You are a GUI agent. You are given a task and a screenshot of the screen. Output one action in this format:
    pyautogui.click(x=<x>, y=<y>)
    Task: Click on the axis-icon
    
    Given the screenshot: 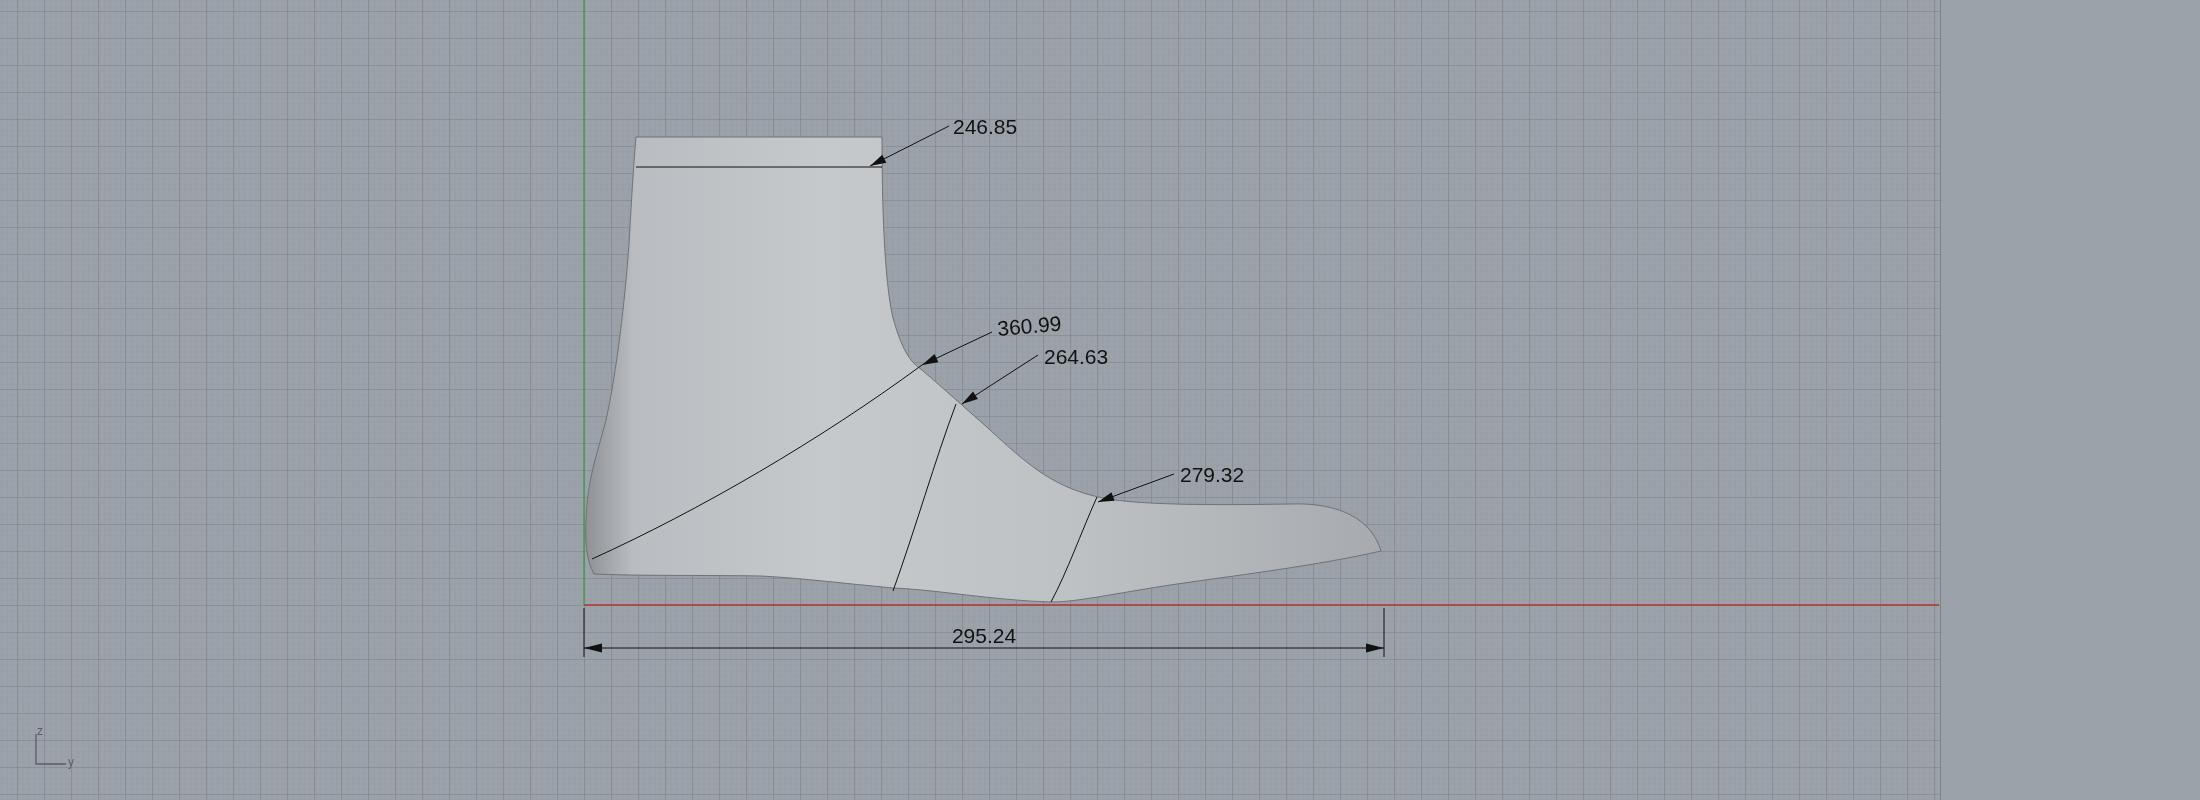 What is the action you would take?
    pyautogui.click(x=51, y=749)
    